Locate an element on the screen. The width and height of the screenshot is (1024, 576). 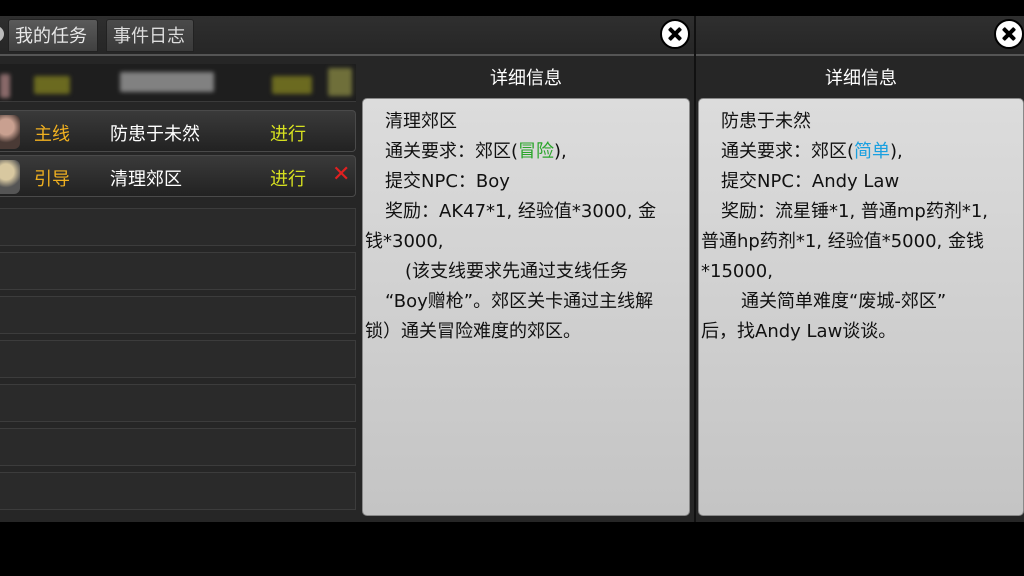
letterbox-top is located at coordinates (512, 8).